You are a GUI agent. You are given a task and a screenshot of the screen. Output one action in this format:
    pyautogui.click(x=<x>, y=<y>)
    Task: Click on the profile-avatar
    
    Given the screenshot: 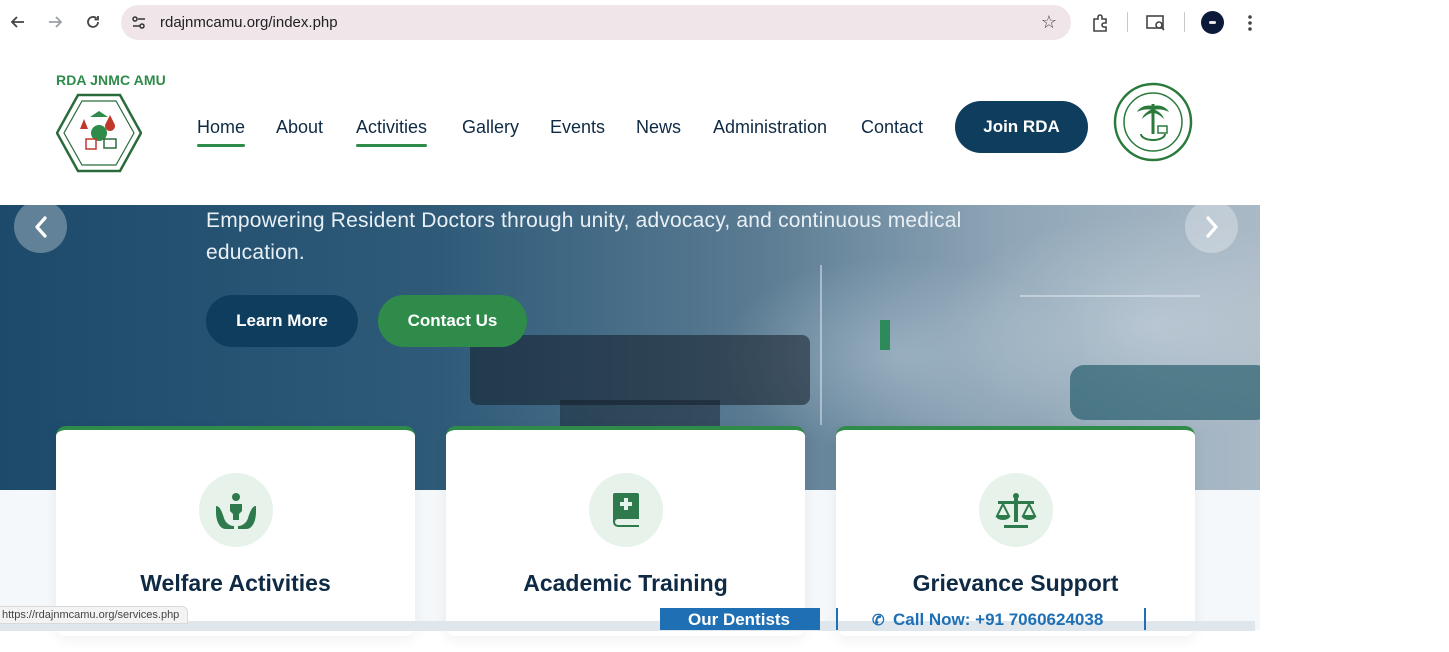 What is the action you would take?
    pyautogui.click(x=1212, y=22)
    